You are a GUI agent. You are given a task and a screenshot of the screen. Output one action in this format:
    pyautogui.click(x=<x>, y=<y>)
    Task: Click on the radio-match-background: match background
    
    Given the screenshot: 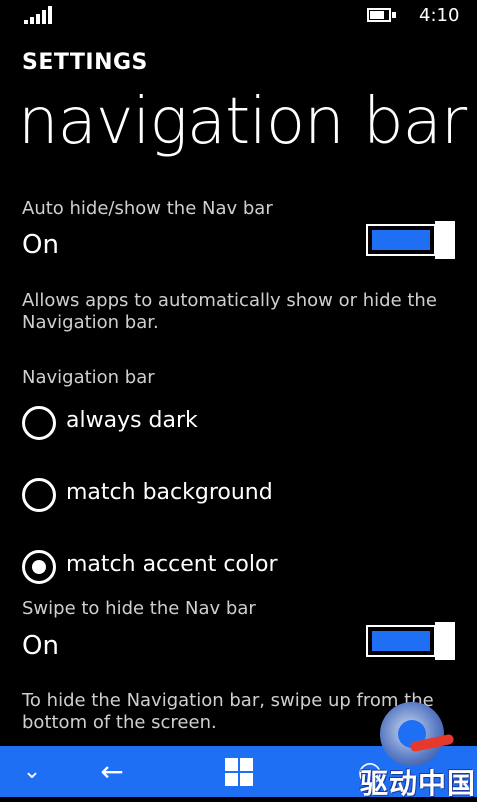 What is the action you would take?
    pyautogui.click(x=232, y=495)
    